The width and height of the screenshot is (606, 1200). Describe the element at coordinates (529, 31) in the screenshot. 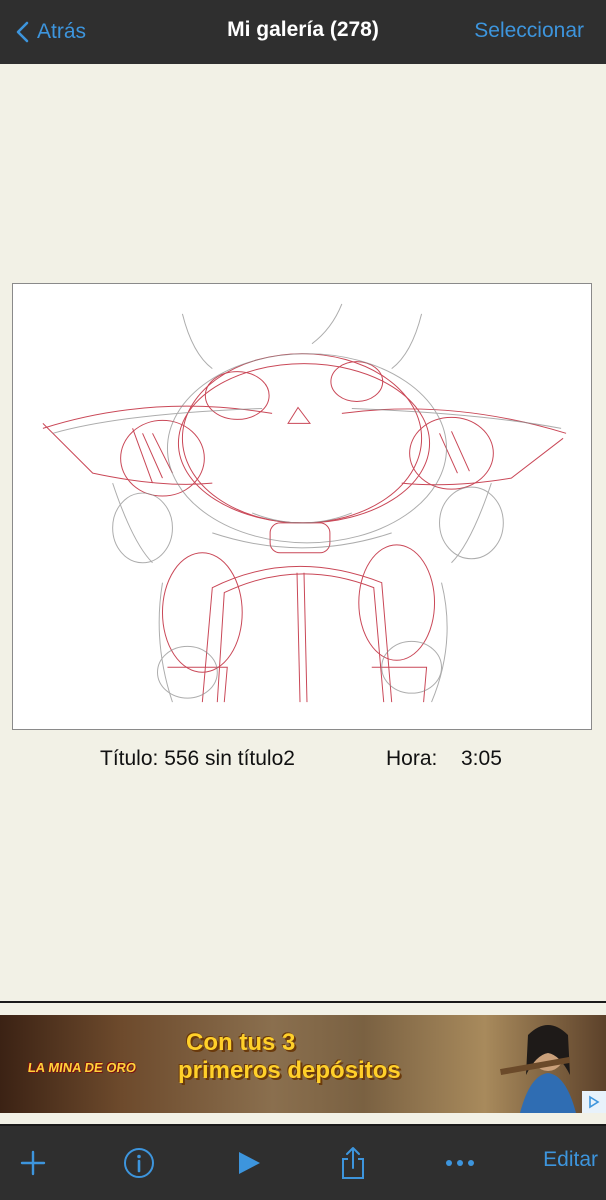

I see `select-button: Seleccionar` at that location.